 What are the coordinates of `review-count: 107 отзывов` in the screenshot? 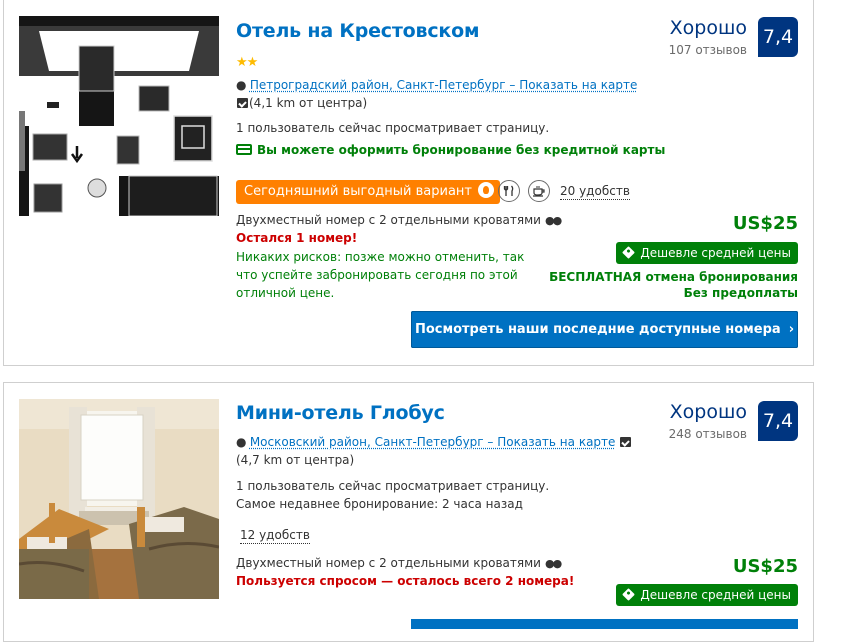 It's located at (708, 50).